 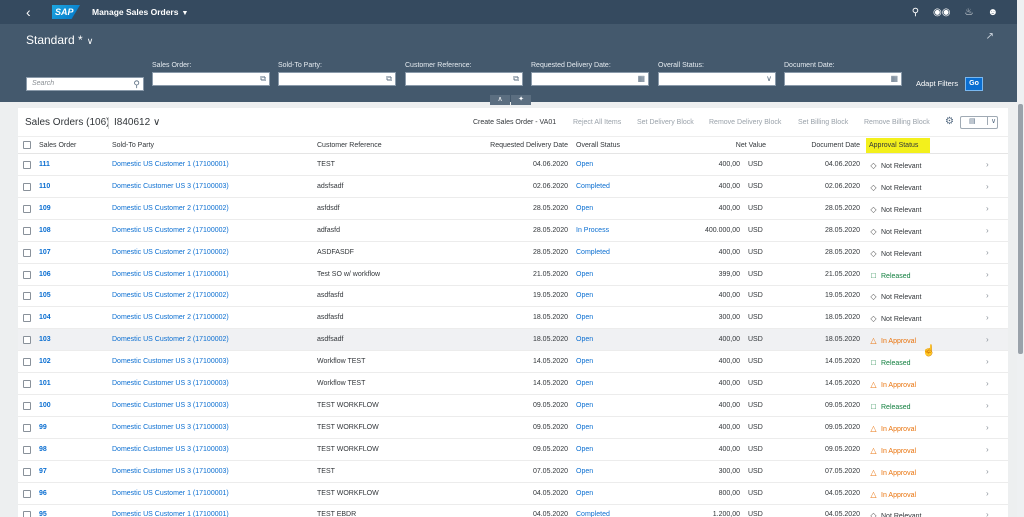 What do you see at coordinates (45, 361) in the screenshot?
I see `sales-order-link: 102` at bounding box center [45, 361].